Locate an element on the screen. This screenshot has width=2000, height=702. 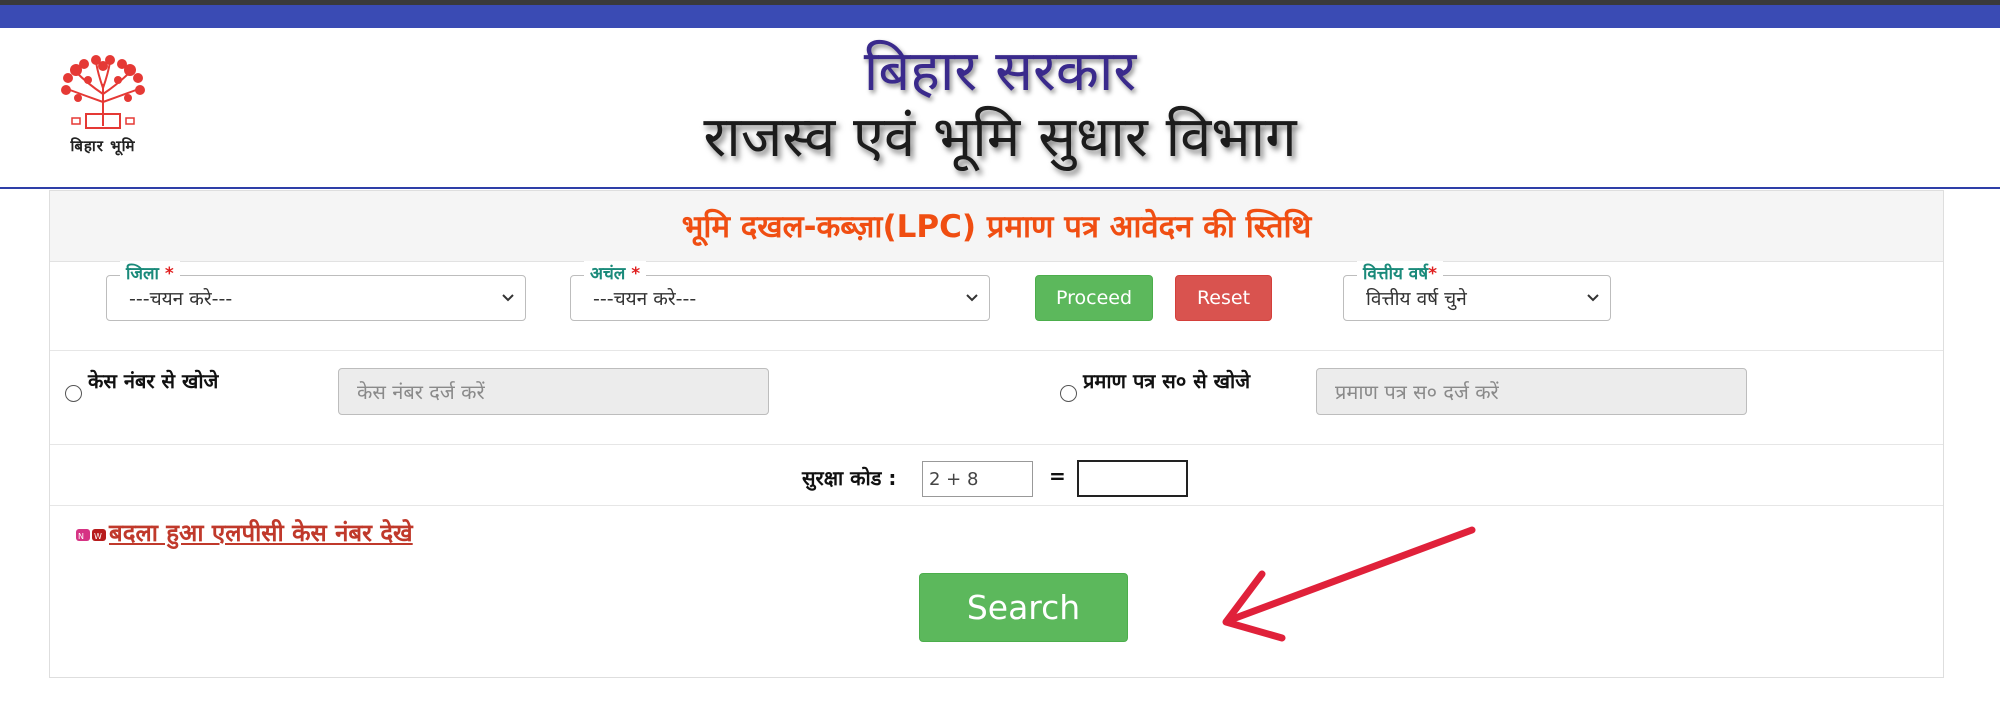
circle-field: ---चयन करे--- अचंल * is located at coordinates (780, 291).